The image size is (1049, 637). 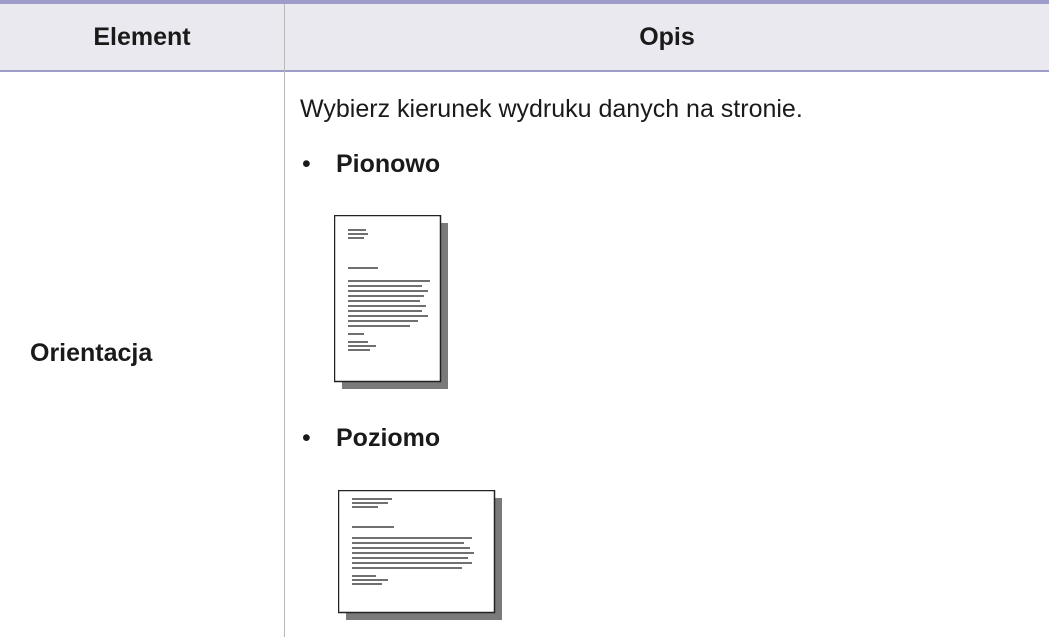 What do you see at coordinates (91, 353) in the screenshot?
I see `row-label-orientation: Orientacja` at bounding box center [91, 353].